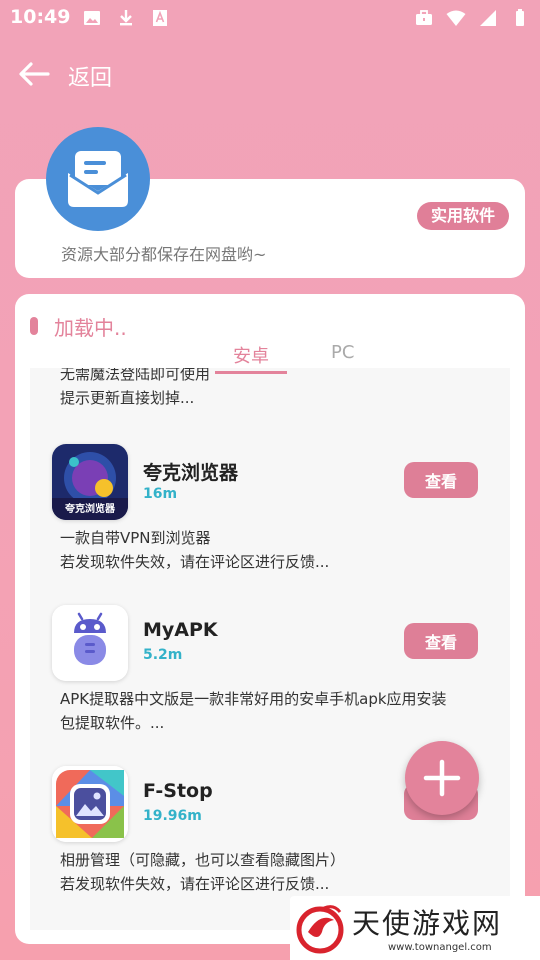  I want to click on watermark-title: 天使游戏网, so click(427, 923).